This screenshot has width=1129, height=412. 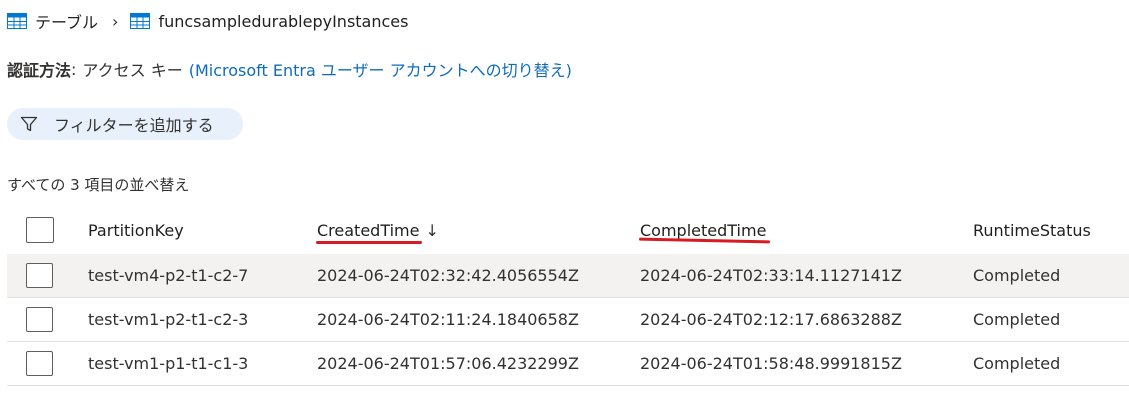 I want to click on breadcrumb-chevron: ›, so click(x=115, y=21).